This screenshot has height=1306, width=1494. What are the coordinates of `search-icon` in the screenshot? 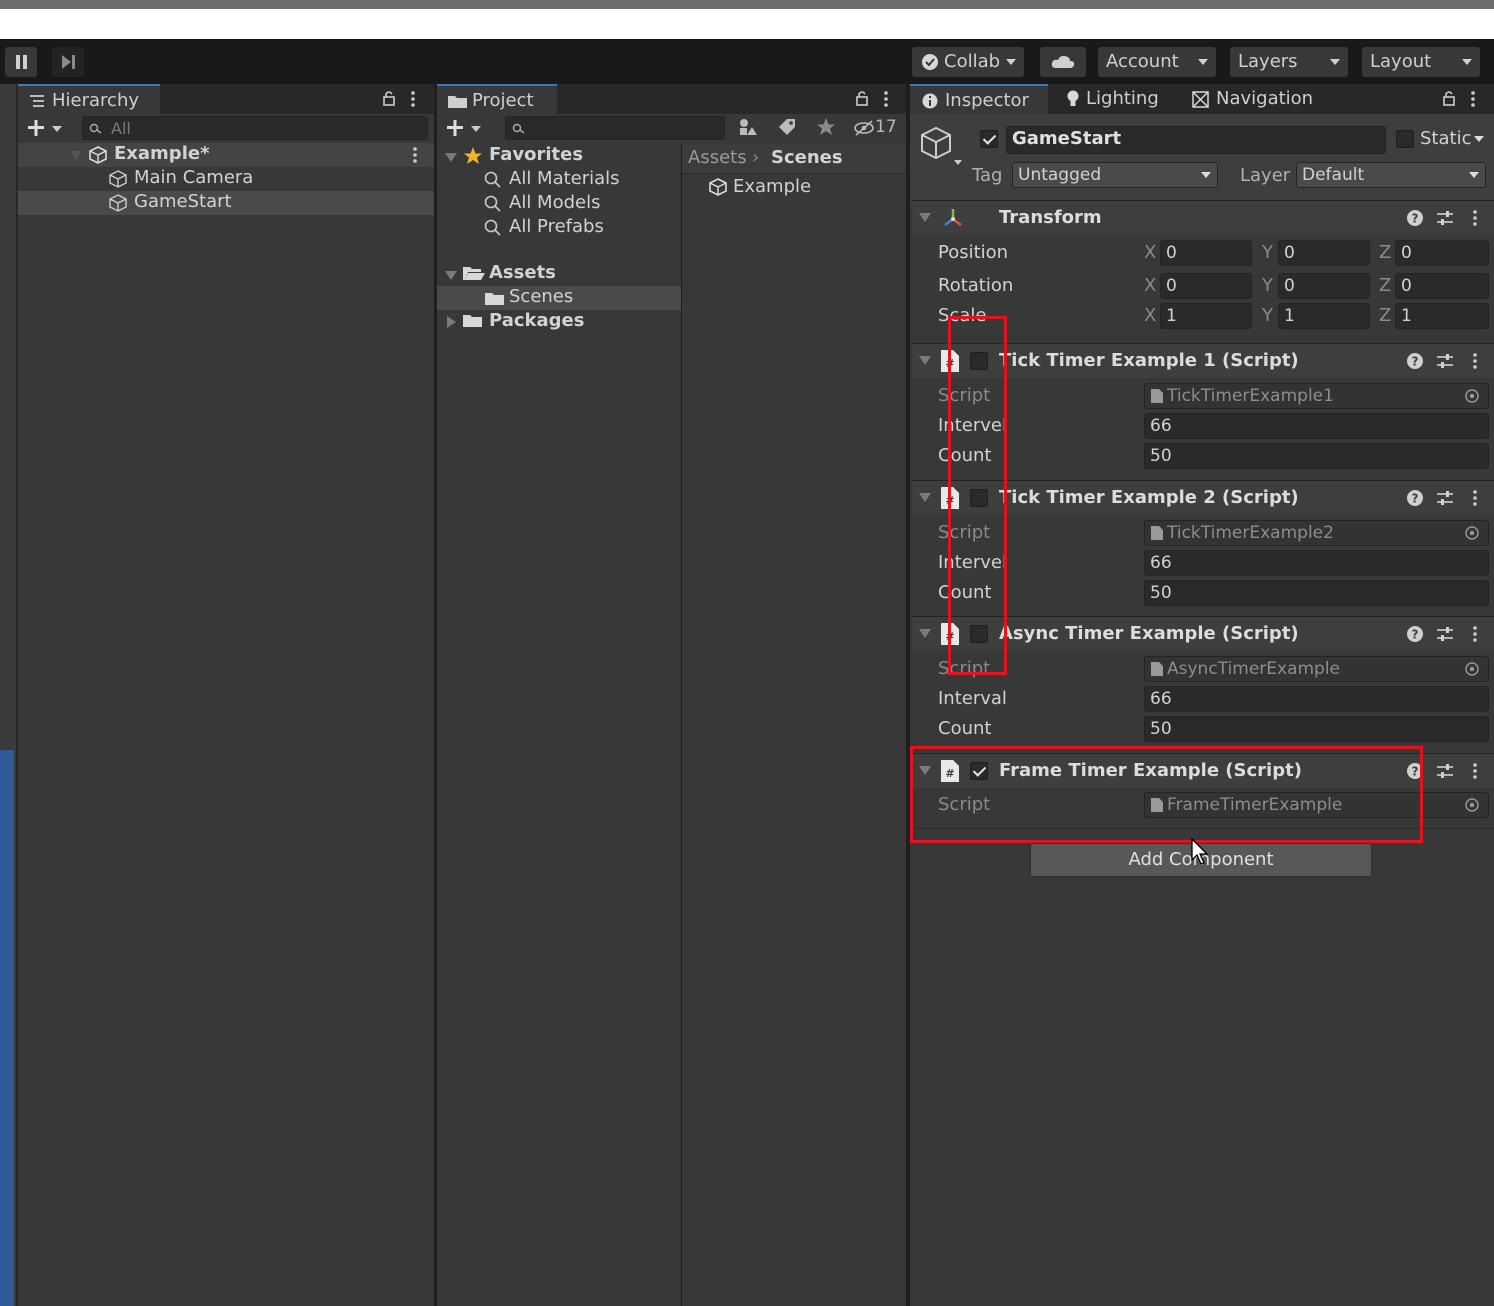 It's located at (518, 128).